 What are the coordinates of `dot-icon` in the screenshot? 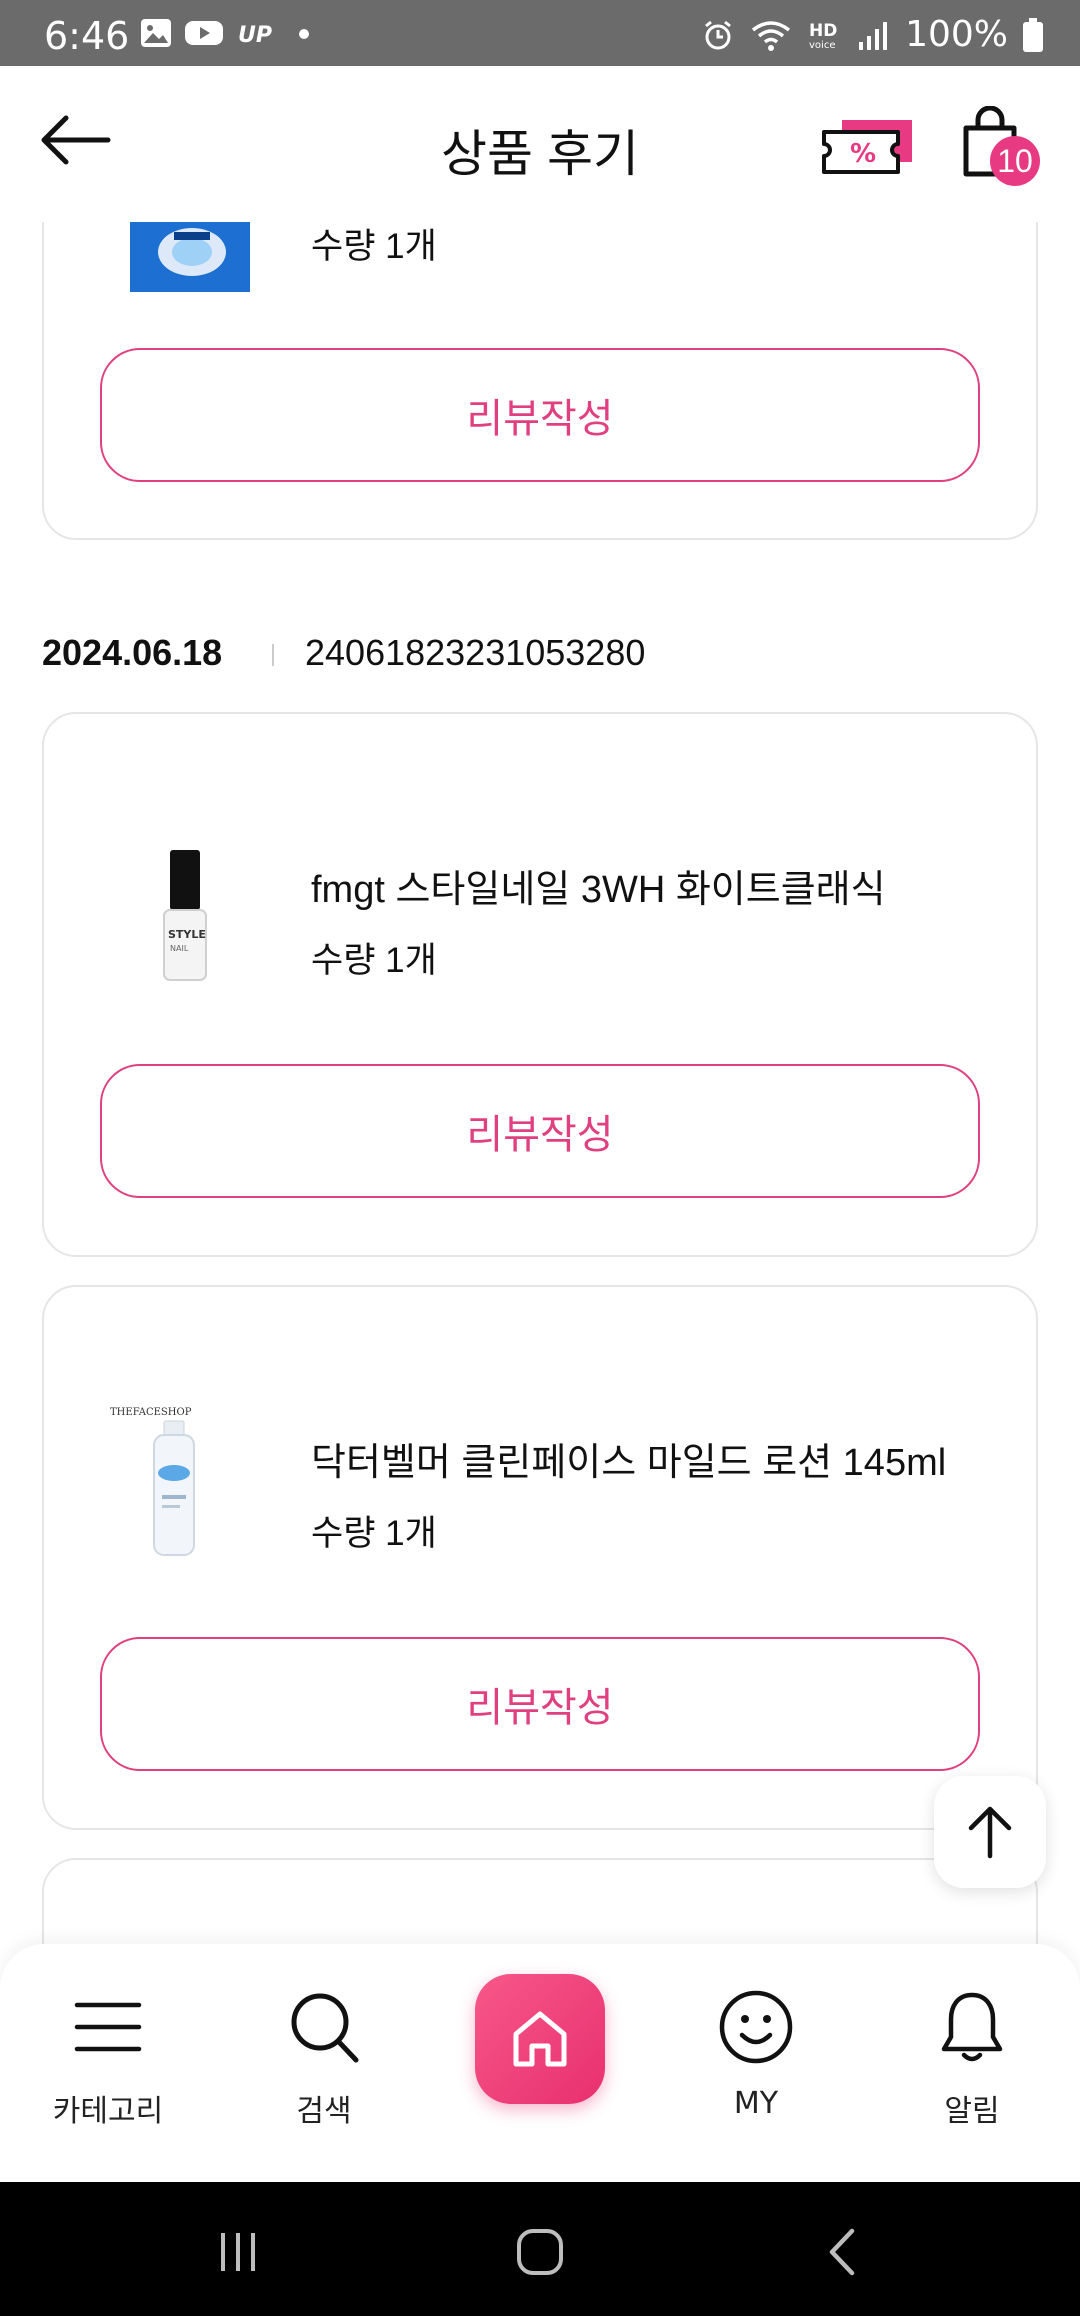 It's located at (304, 34).